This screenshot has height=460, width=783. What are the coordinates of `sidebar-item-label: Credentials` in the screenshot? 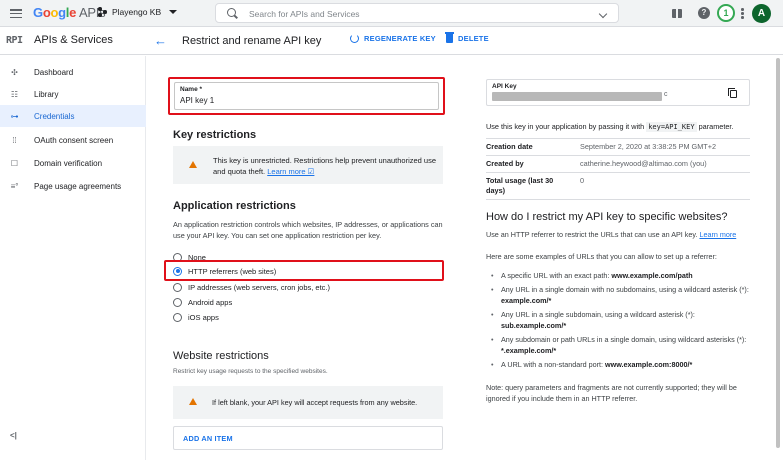 It's located at (54, 116).